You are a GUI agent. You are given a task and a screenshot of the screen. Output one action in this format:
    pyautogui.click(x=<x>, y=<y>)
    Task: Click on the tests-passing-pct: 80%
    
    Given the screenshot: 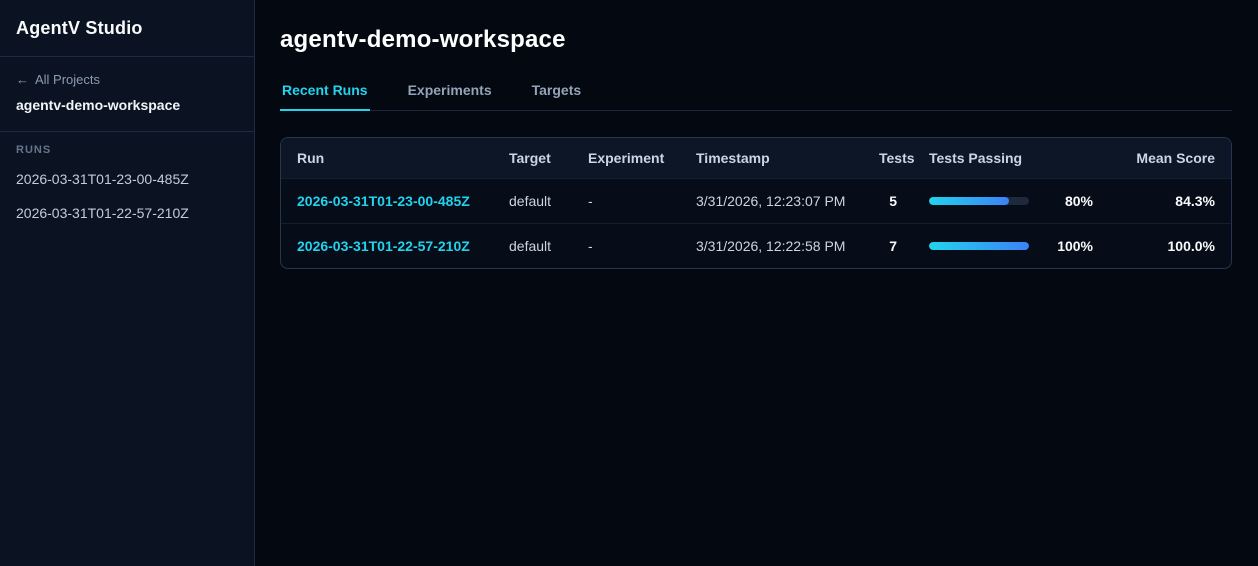 What is the action you would take?
    pyautogui.click(x=1078, y=201)
    